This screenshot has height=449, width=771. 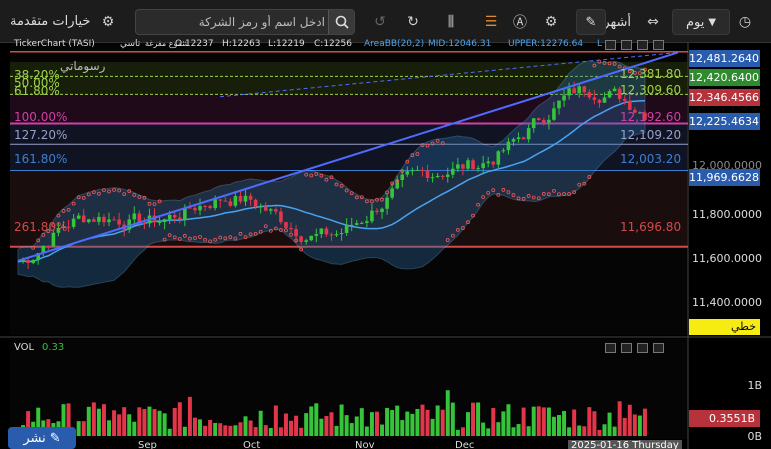 What do you see at coordinates (42, 438) in the screenshot?
I see `publish-button: نشر ✎` at bounding box center [42, 438].